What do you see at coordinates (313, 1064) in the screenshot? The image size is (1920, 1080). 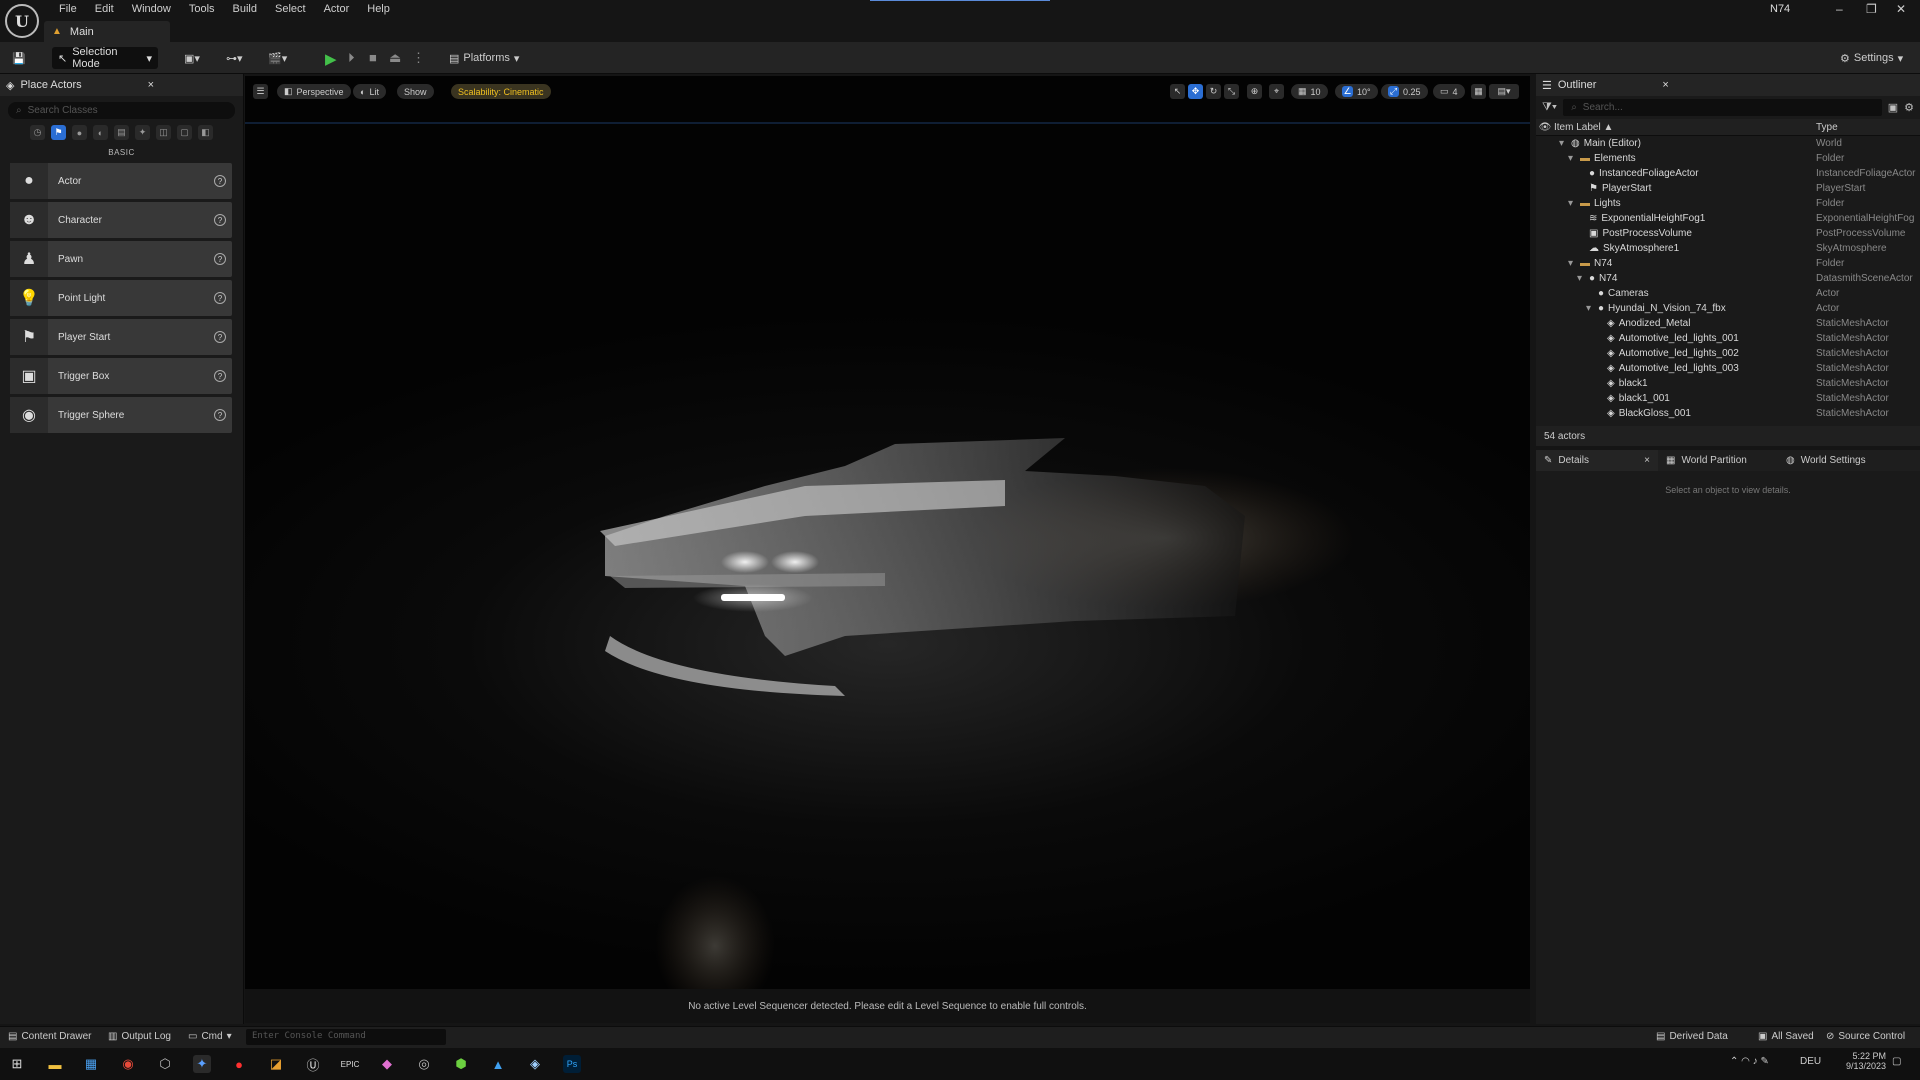 I see `unreal-taskbar-icon: Ⓤ` at bounding box center [313, 1064].